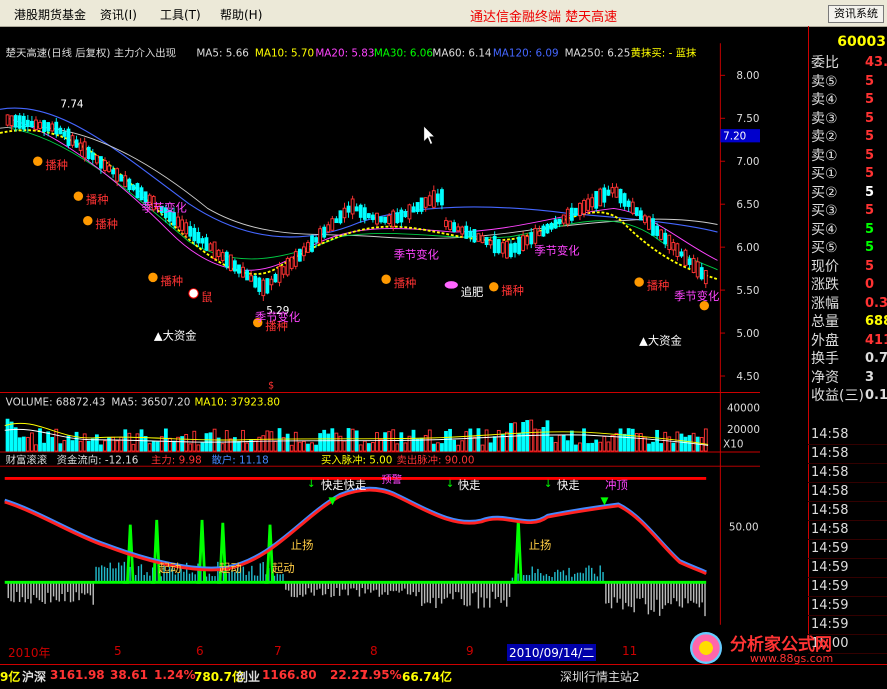 Image resolution: width=887 pixels, height=689 pixels. I want to click on quote-row-label: 买⑤, so click(824, 248).